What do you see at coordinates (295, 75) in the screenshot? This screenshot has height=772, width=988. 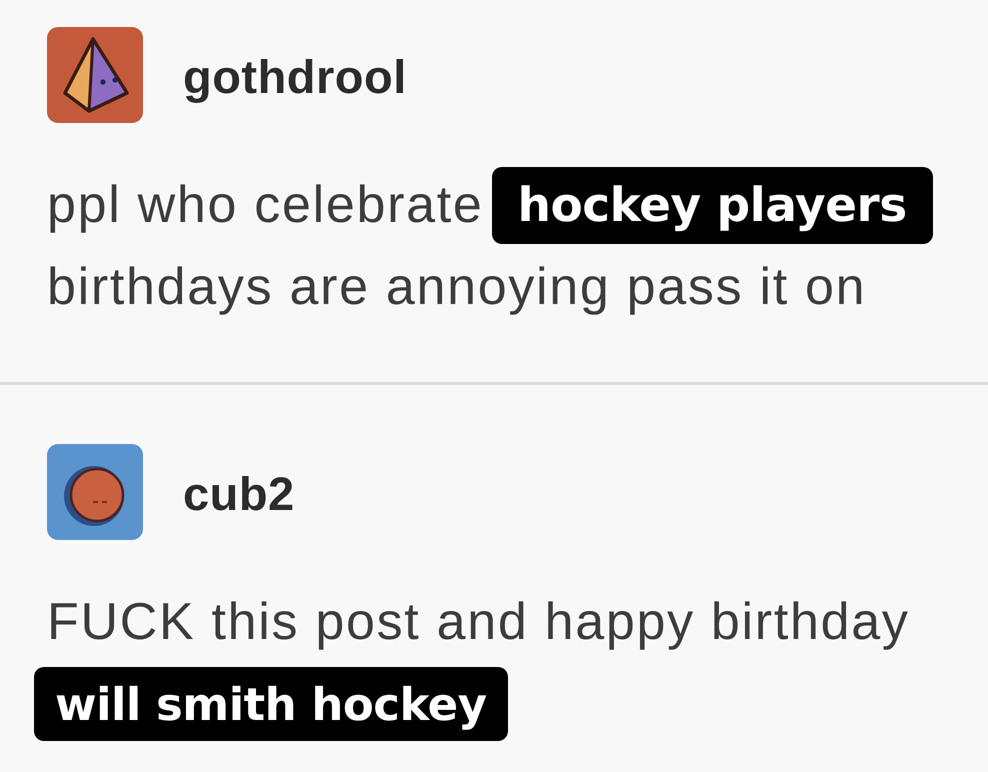 I see `username: gothdrool` at bounding box center [295, 75].